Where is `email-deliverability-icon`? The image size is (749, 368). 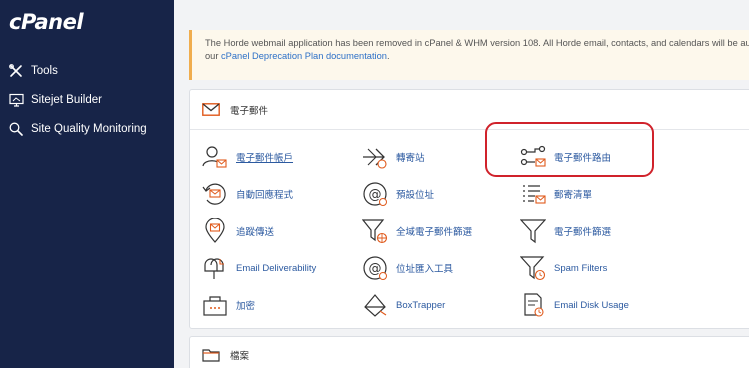 email-deliverability-icon is located at coordinates (215, 268).